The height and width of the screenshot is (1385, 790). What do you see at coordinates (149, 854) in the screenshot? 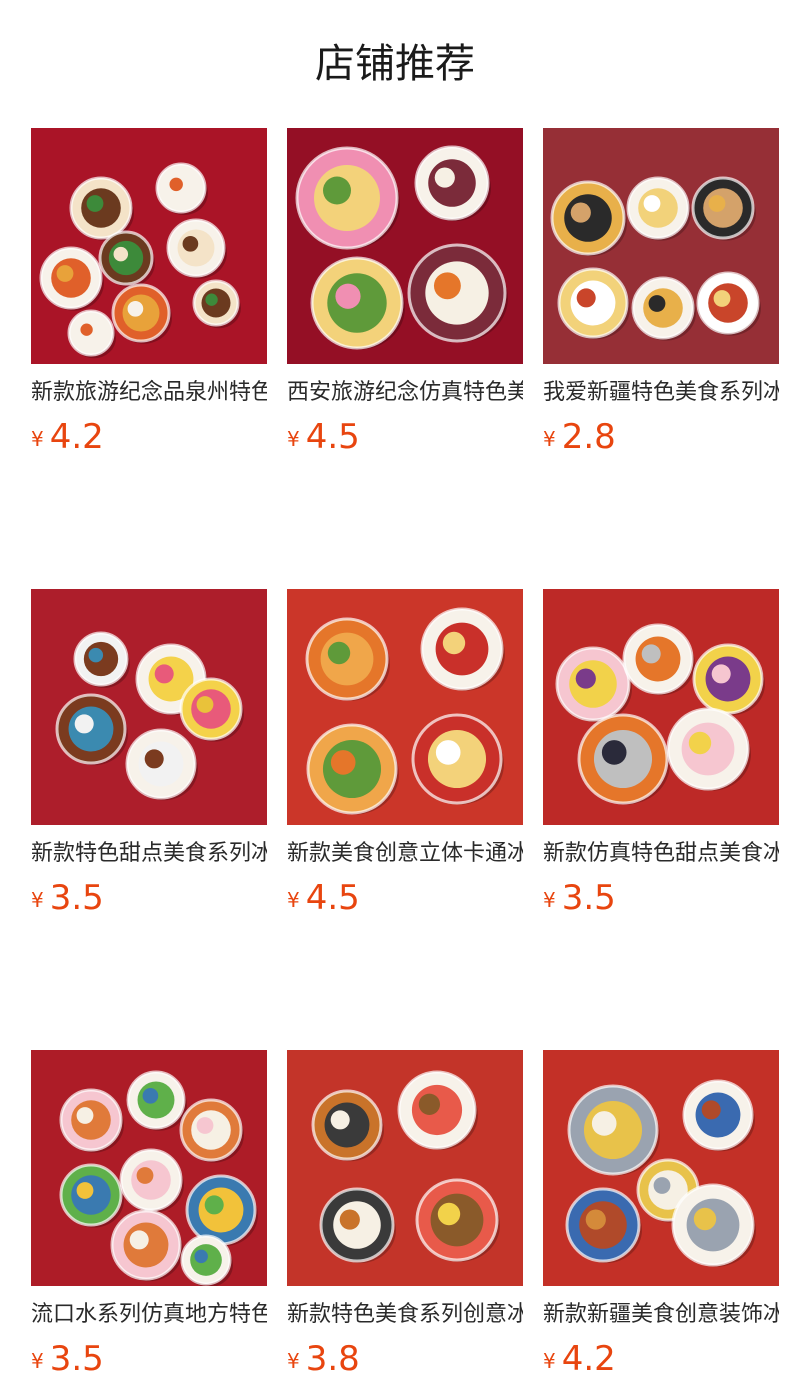
I see `product-name: 新款特色甜点美食系列冰箱贴` at bounding box center [149, 854].